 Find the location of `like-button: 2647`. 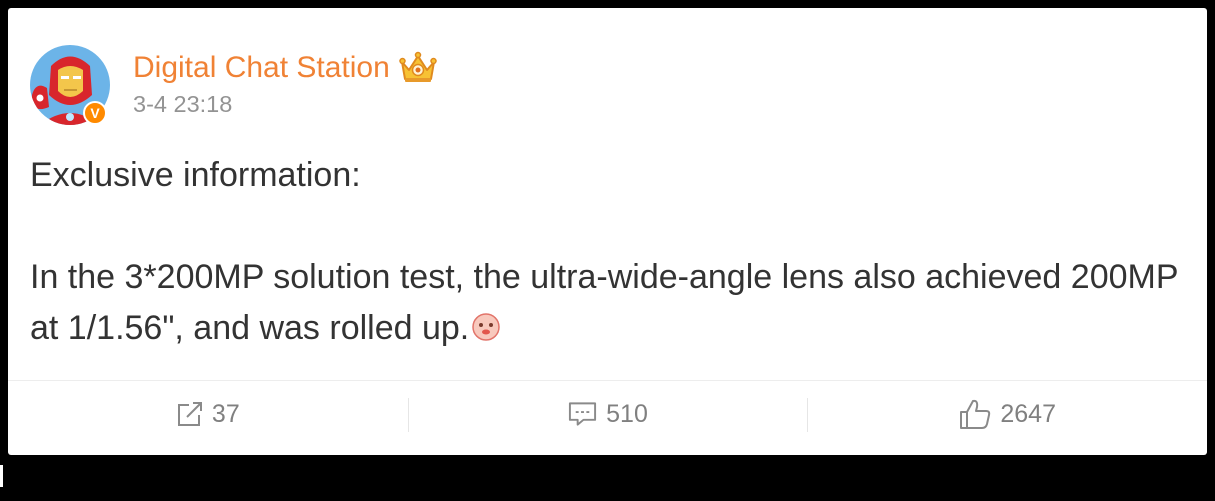

like-button: 2647 is located at coordinates (1007, 414).